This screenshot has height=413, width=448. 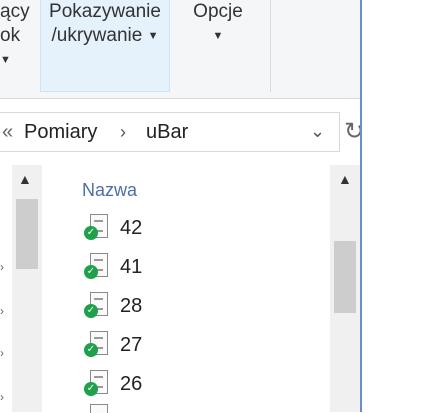 I want to click on file-list-scrollbar: ▲, so click(x=345, y=288).